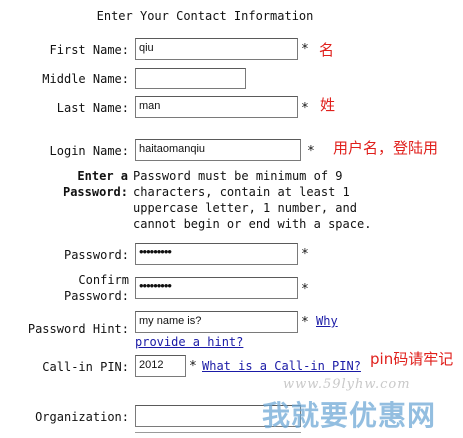 The width and height of the screenshot is (463, 438). What do you see at coordinates (190, 78) in the screenshot?
I see `middle-name-input` at bounding box center [190, 78].